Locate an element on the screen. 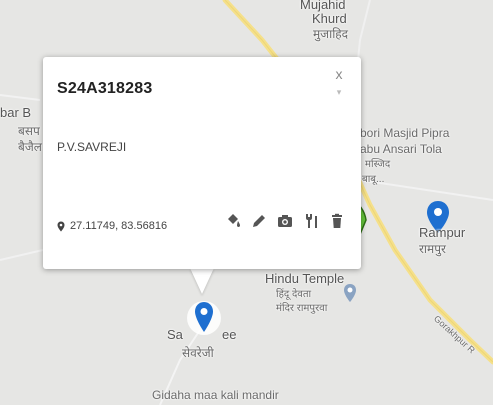 The height and width of the screenshot is (405, 493). popup-tail is located at coordinates (202, 281).